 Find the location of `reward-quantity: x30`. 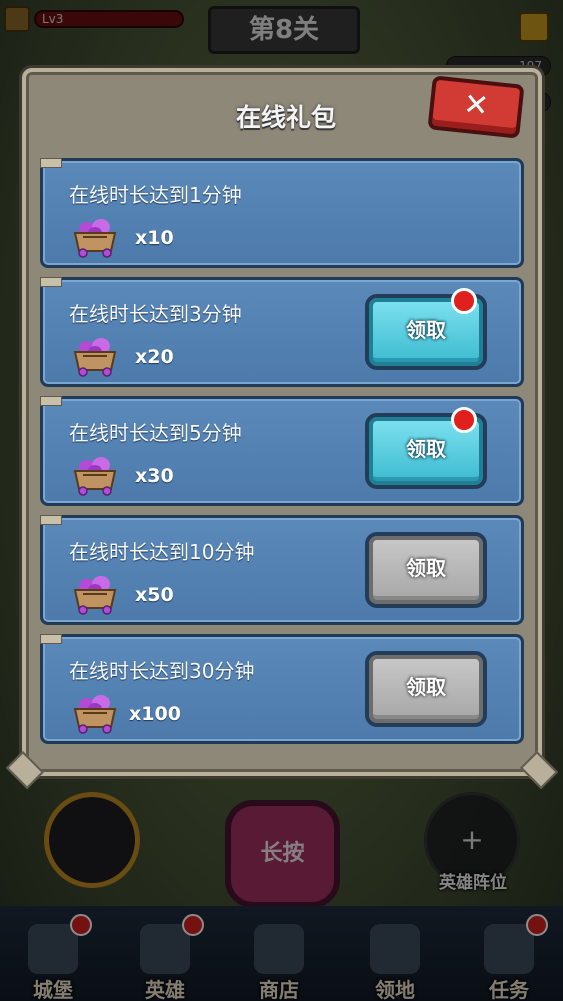

reward-quantity: x30 is located at coordinates (154, 476).